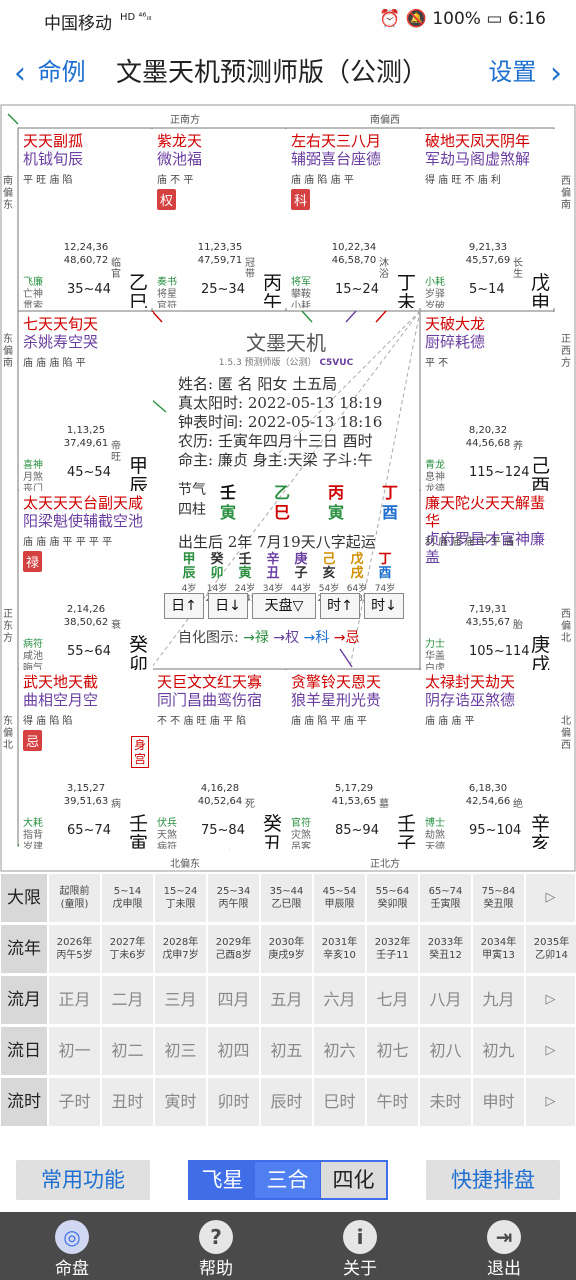 The width and height of the screenshot is (576, 1280). Describe the element at coordinates (445, 898) in the screenshot. I see `timeline-cell: 65~74 壬寅限` at that location.